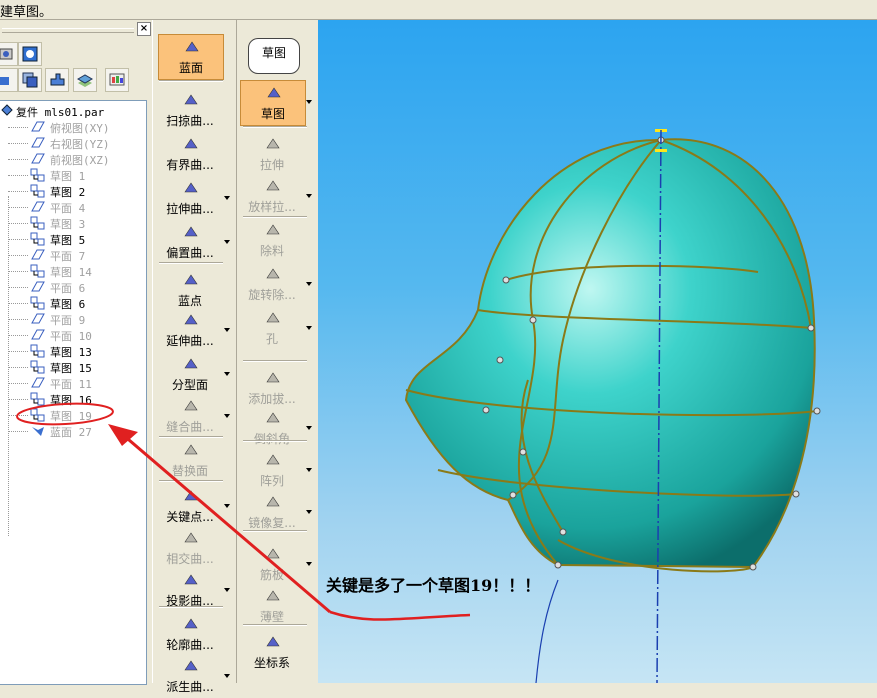 This screenshot has width=877, height=698. I want to click on highlight-circle, so click(65, 414).